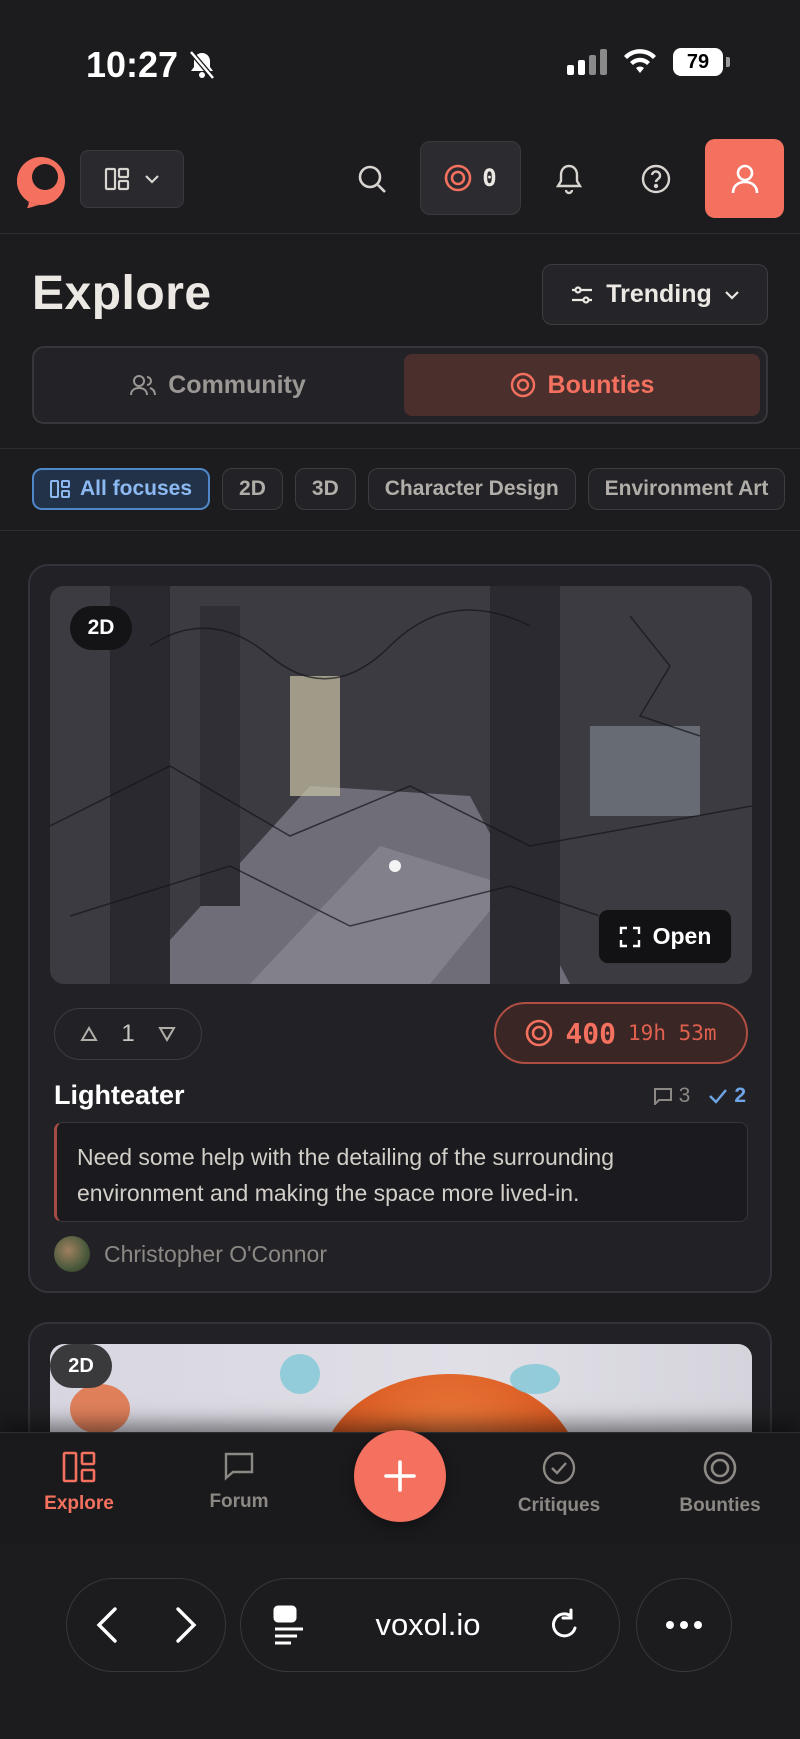 This screenshot has height=1739, width=800. What do you see at coordinates (601, 384) in the screenshot?
I see `tab-bounties-label: Bounties` at bounding box center [601, 384].